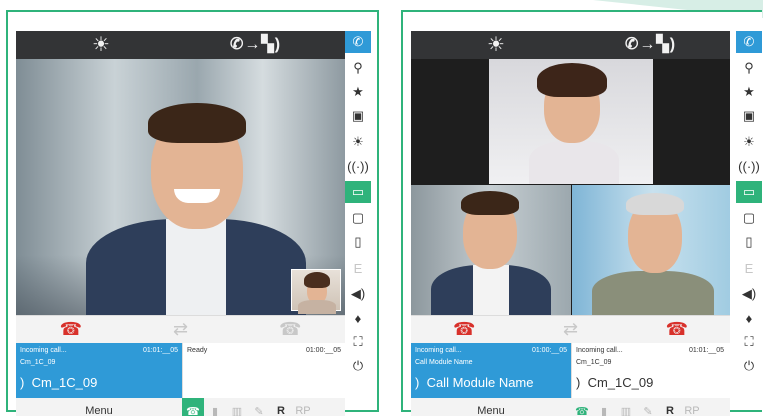  Describe the element at coordinates (290, 329) in the screenshot. I see `hold-call-icon: ☎` at that location.